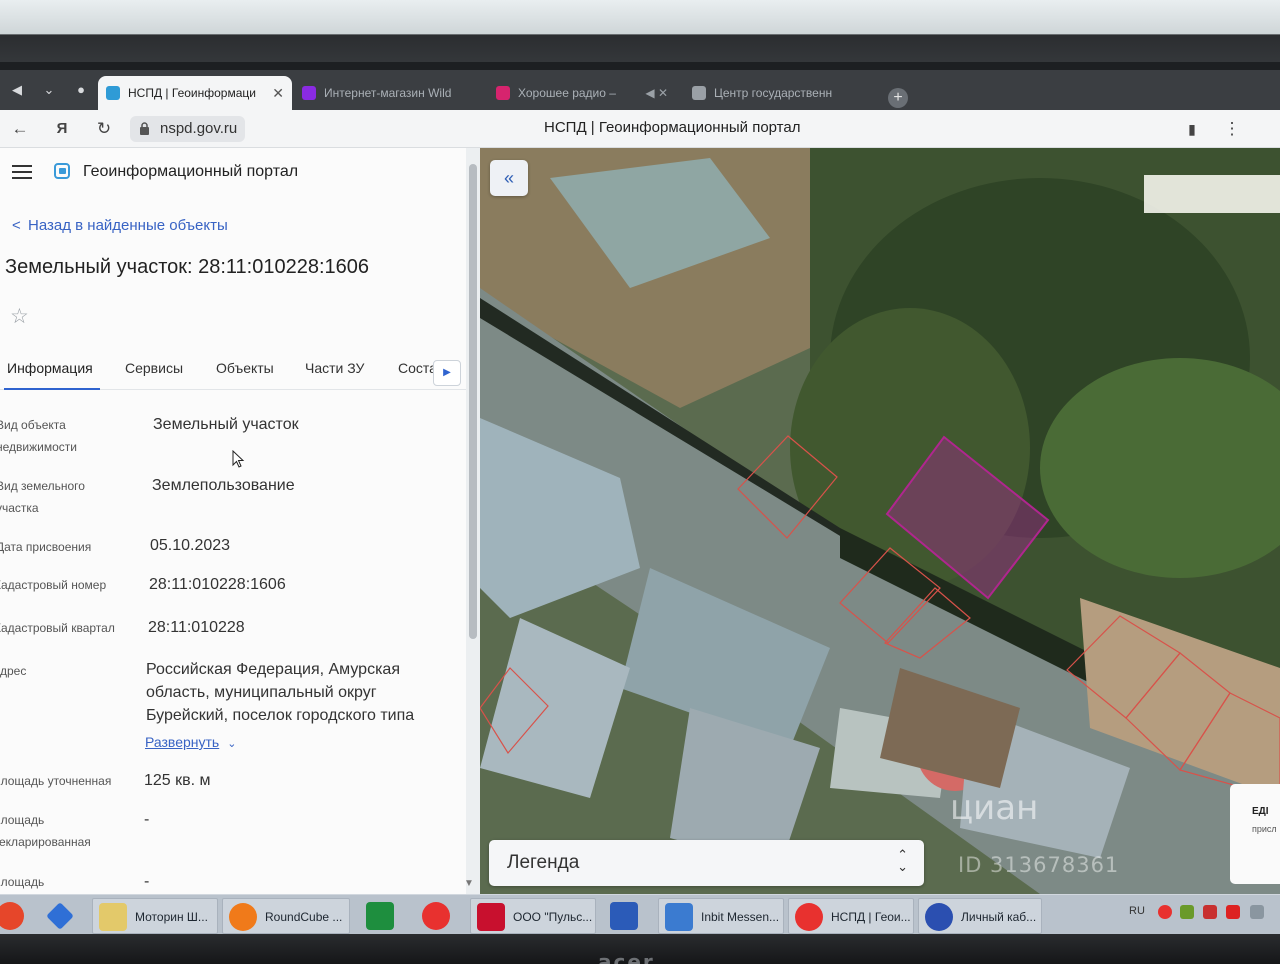 This screenshot has width=1280, height=964. I want to click on tray-grid-icon, so click(1210, 912).